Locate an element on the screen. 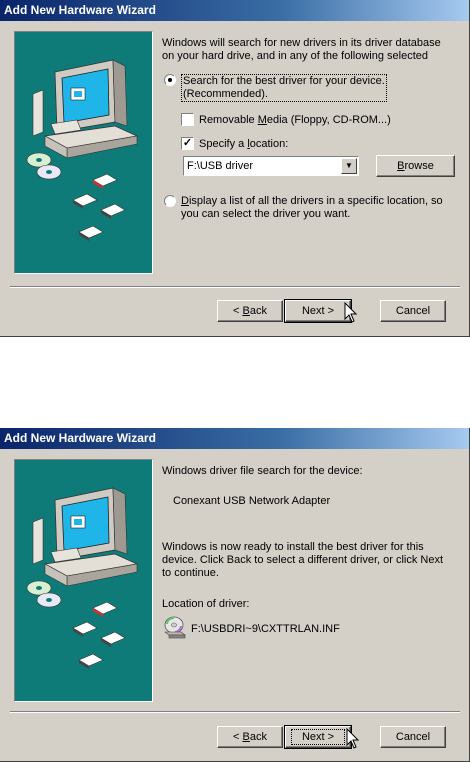 This screenshot has height=762, width=470. location-value: F:\USB driver is located at coordinates (220, 166).